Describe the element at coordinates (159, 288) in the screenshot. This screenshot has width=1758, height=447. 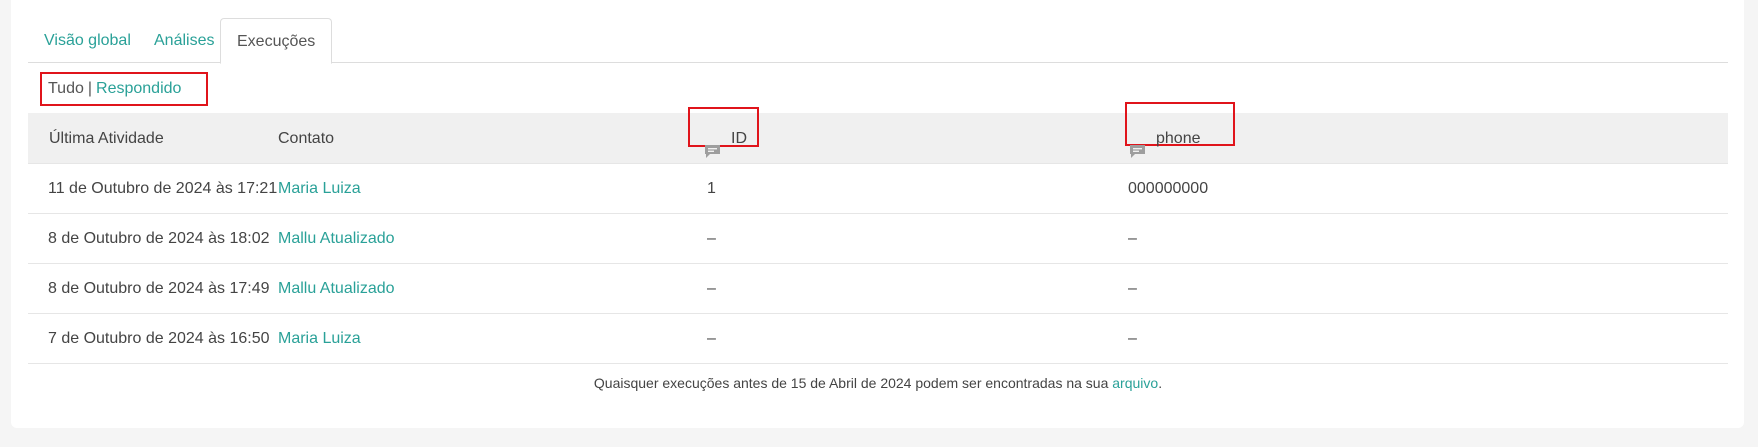
I see `cell-last-activity: 8 de Outubro de 2024 às 17:49` at that location.